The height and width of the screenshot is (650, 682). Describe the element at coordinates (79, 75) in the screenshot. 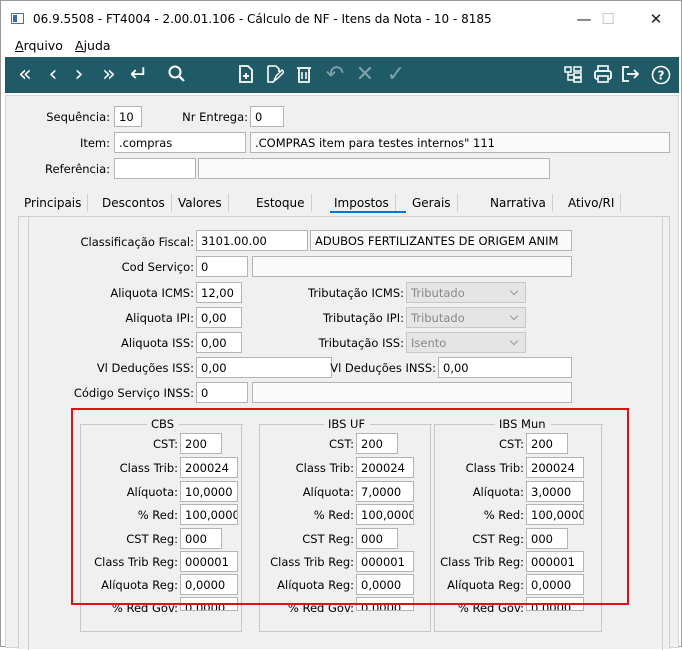

I see `next-icon: ›` at that location.